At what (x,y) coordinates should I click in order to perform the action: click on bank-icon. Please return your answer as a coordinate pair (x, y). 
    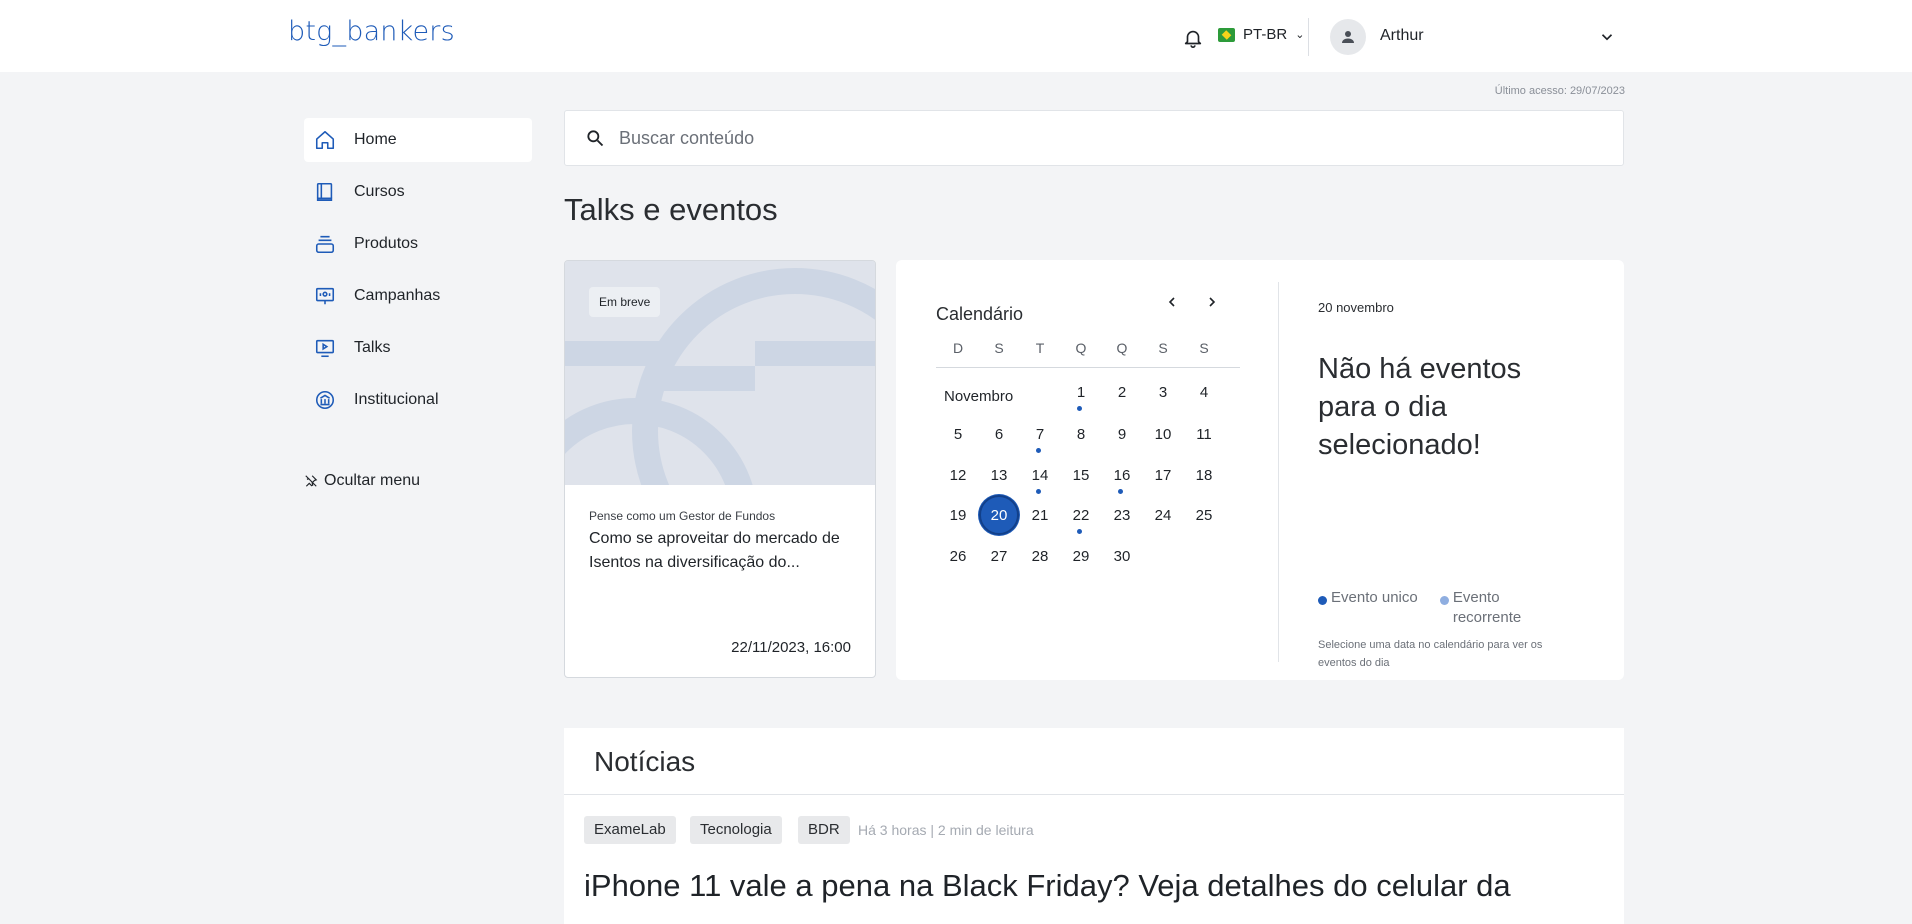
    Looking at the image, I should click on (325, 400).